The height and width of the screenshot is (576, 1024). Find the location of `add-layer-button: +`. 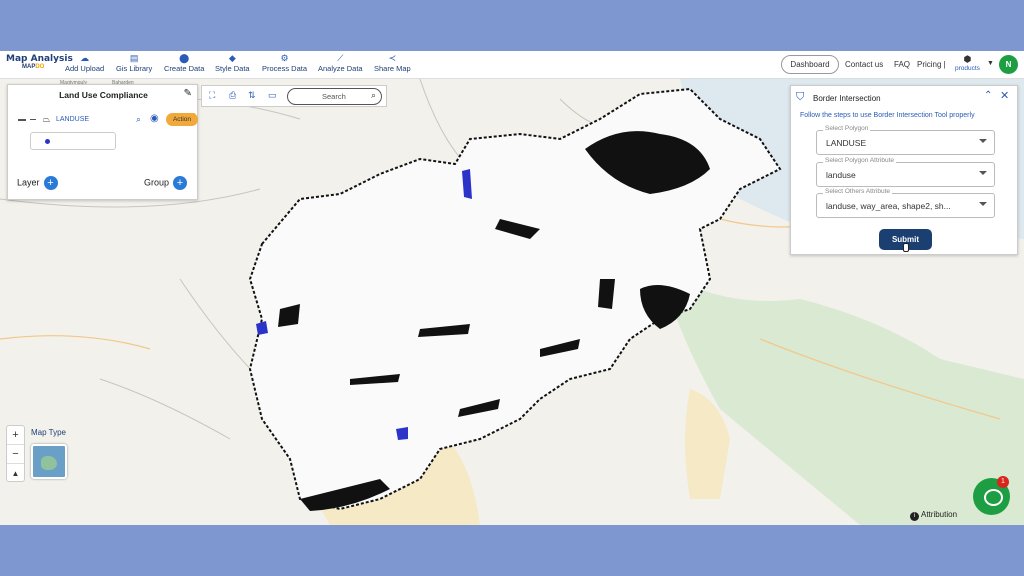

add-layer-button: + is located at coordinates (50, 183).